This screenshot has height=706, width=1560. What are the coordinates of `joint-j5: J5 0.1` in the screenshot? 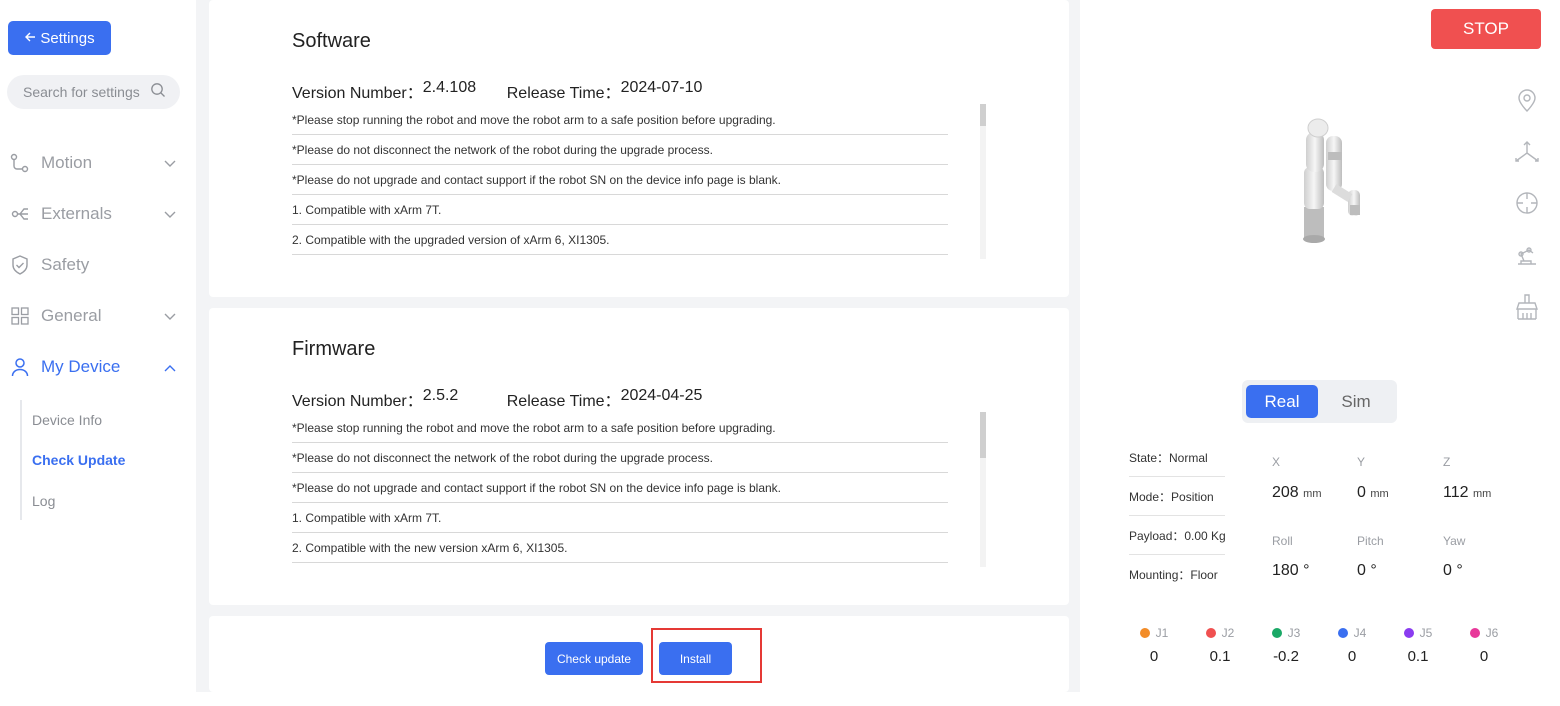 It's located at (1418, 645).